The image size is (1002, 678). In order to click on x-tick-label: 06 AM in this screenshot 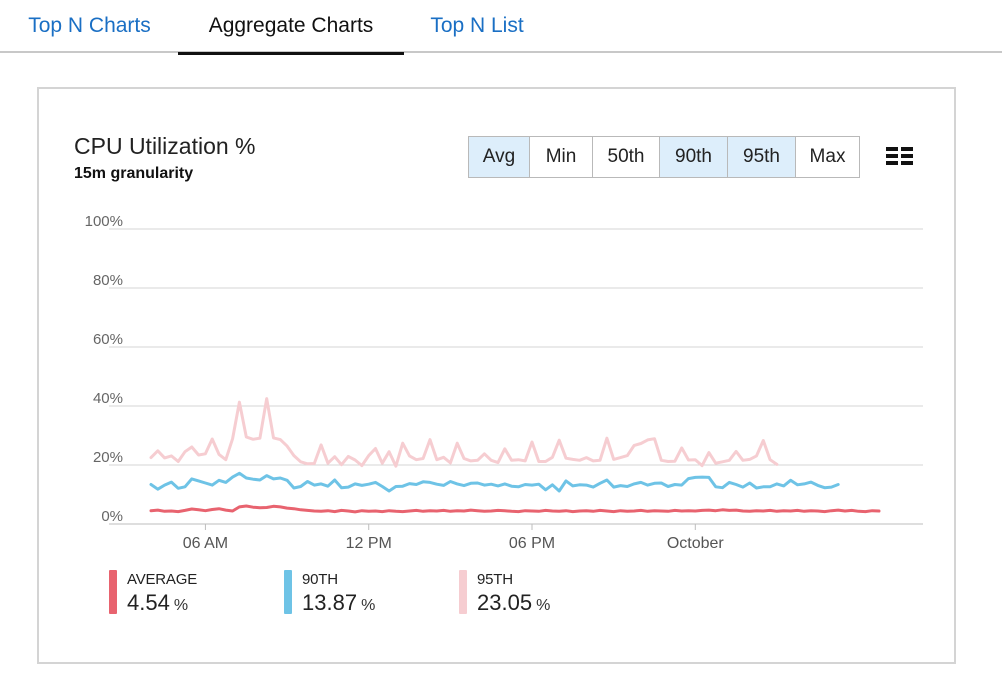, I will do `click(205, 543)`.